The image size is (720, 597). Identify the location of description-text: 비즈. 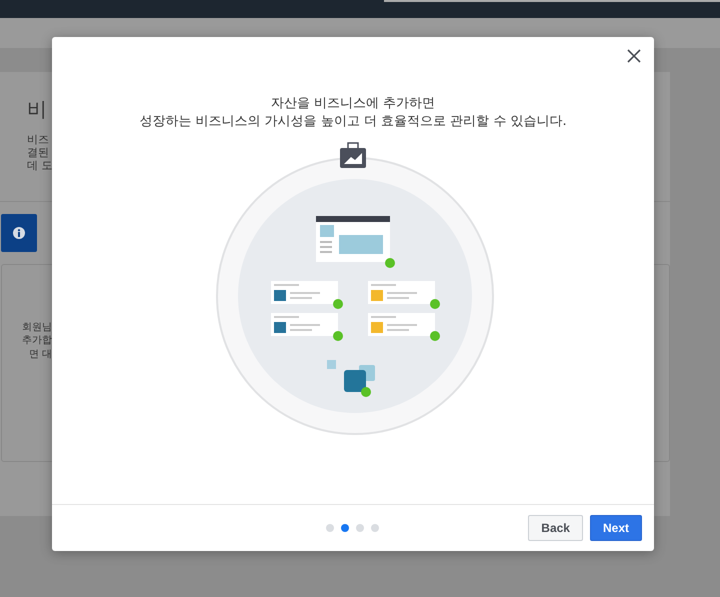
(38, 139).